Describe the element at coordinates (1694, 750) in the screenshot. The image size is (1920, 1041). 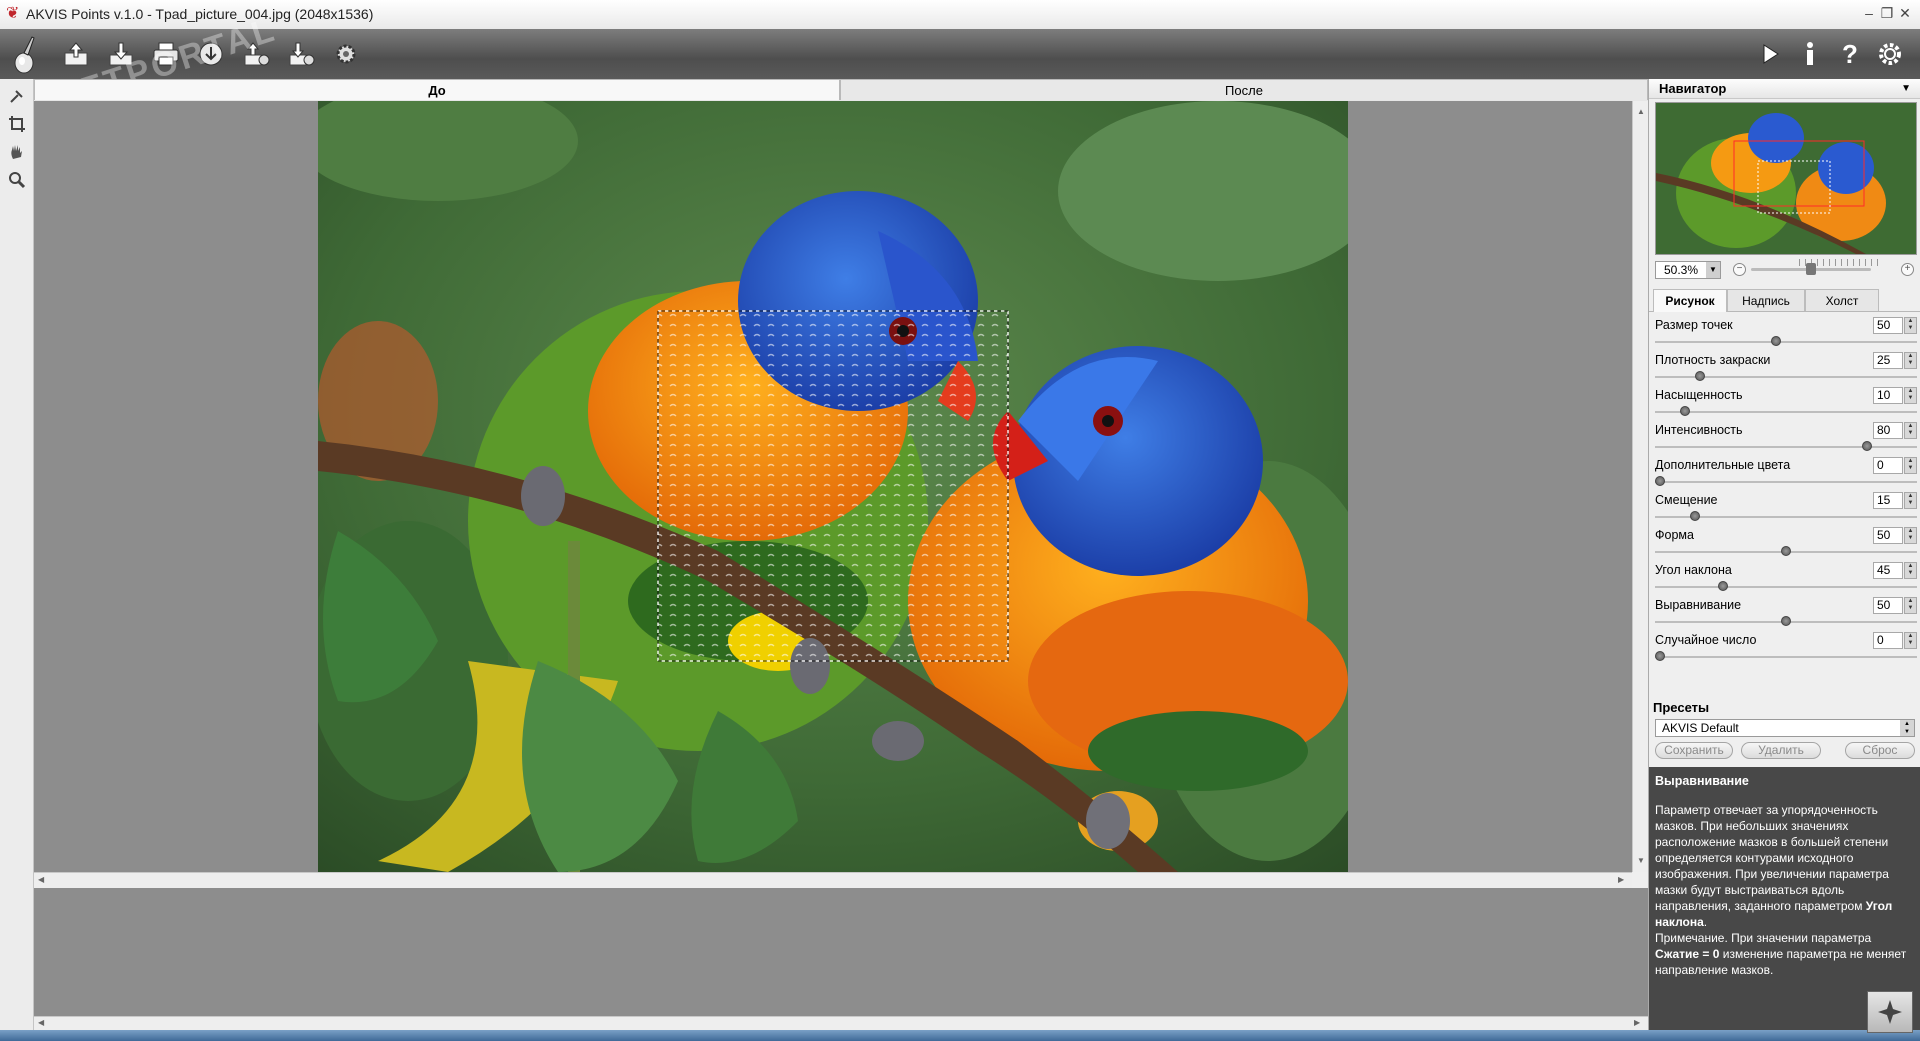
I see `save-preset-button: Сохранить` at that location.